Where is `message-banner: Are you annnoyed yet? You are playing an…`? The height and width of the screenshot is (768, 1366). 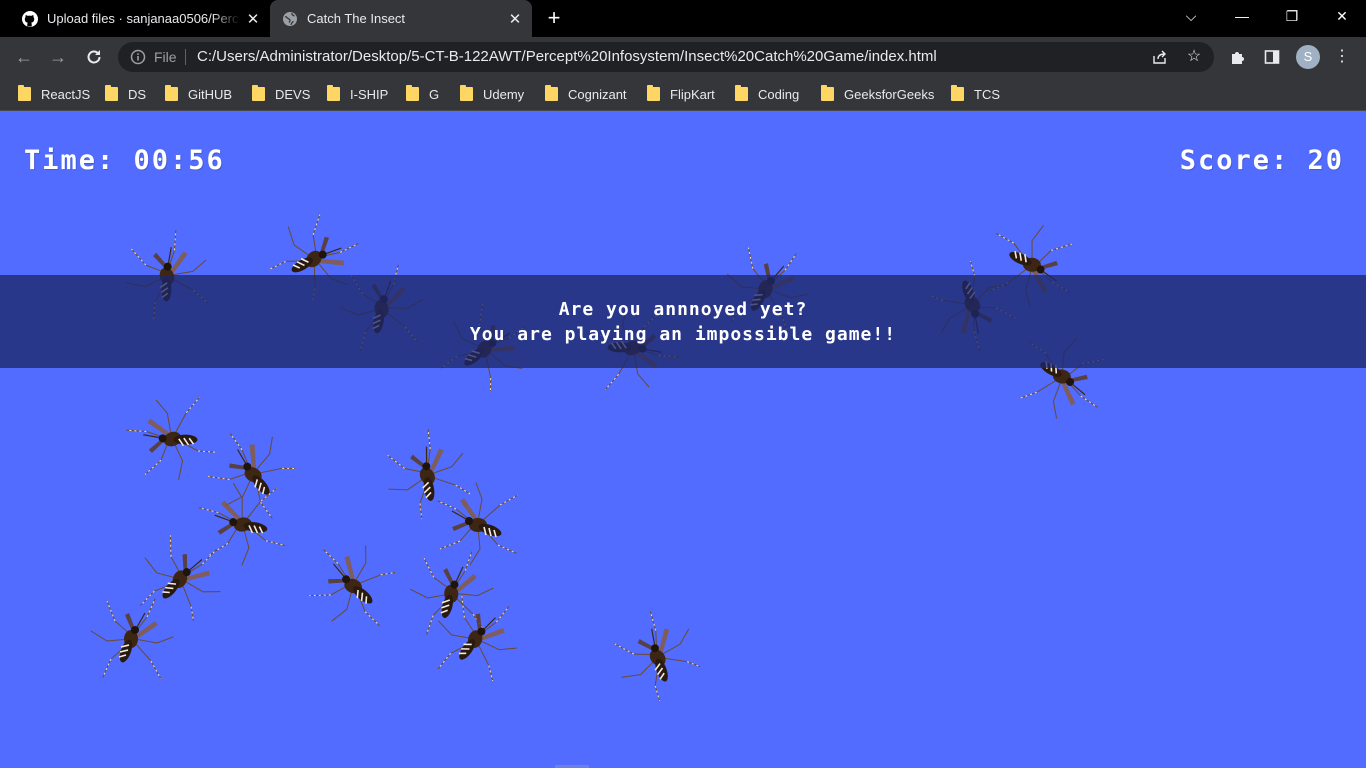
message-banner: Are you annnoyed yet? You are playing an… is located at coordinates (683, 321).